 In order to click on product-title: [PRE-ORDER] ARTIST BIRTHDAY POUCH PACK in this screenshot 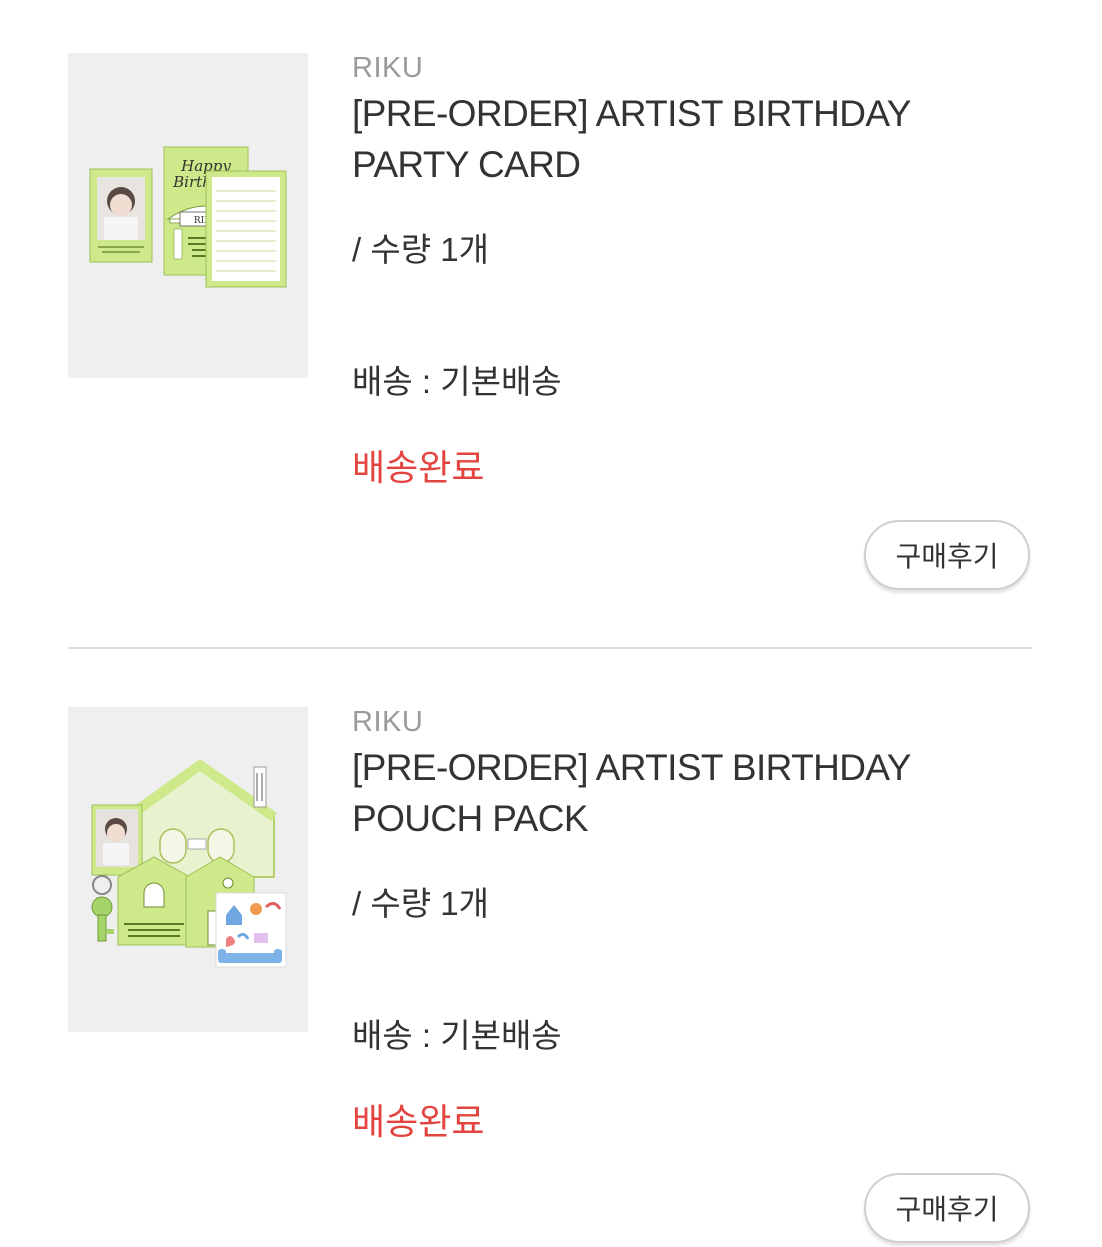, I will do `click(682, 793)`.